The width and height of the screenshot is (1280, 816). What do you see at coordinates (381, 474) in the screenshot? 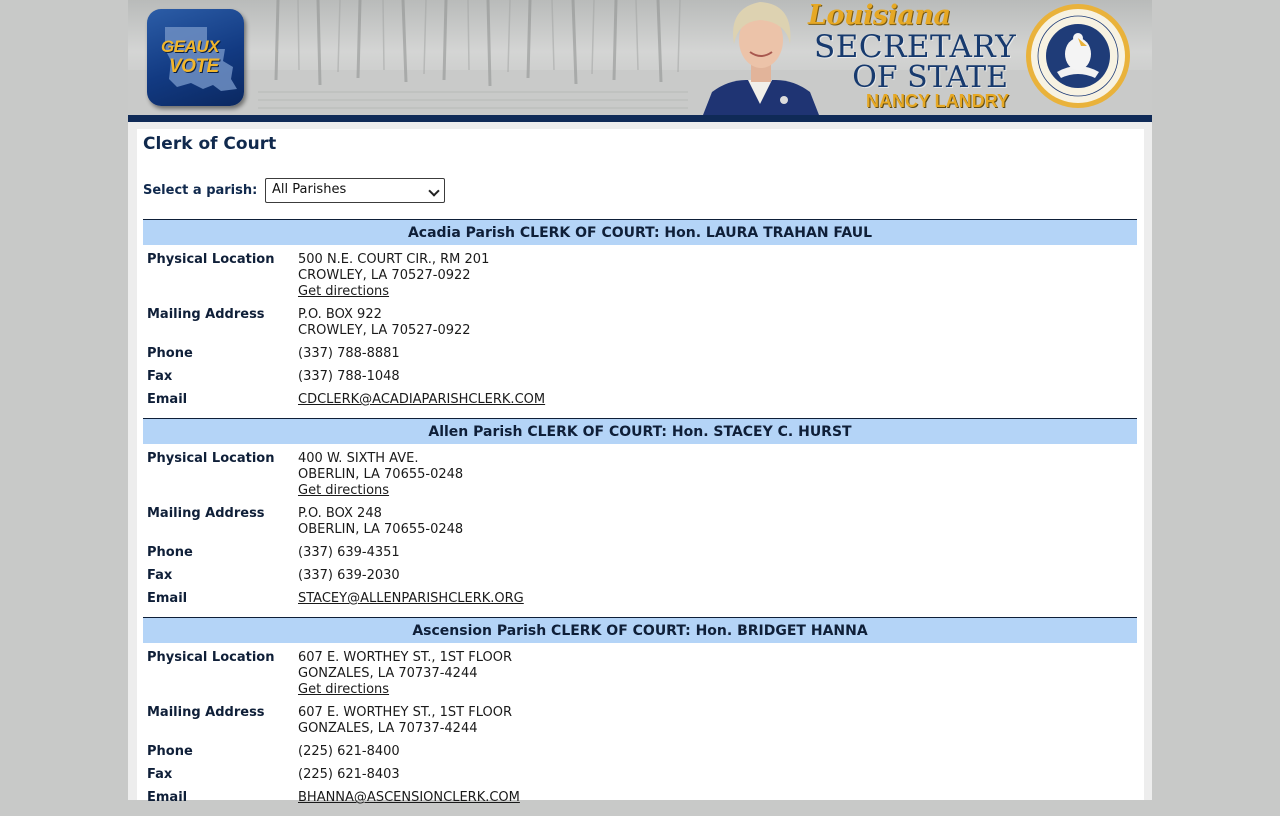
I see `physical-address-line2: OBERLIN, LA 70655-0248` at bounding box center [381, 474].